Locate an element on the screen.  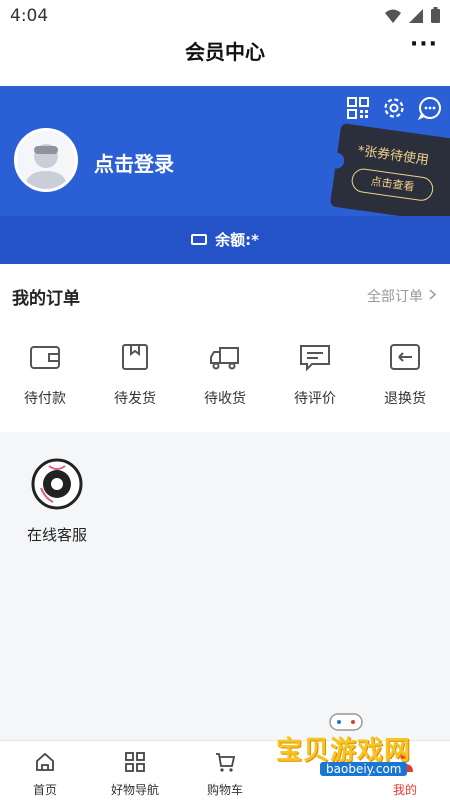
signal-icon is located at coordinates (416, 17).